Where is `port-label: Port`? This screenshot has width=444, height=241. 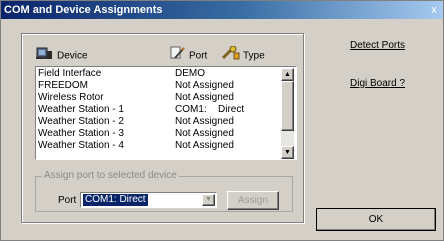
port-label: Port is located at coordinates (67, 200).